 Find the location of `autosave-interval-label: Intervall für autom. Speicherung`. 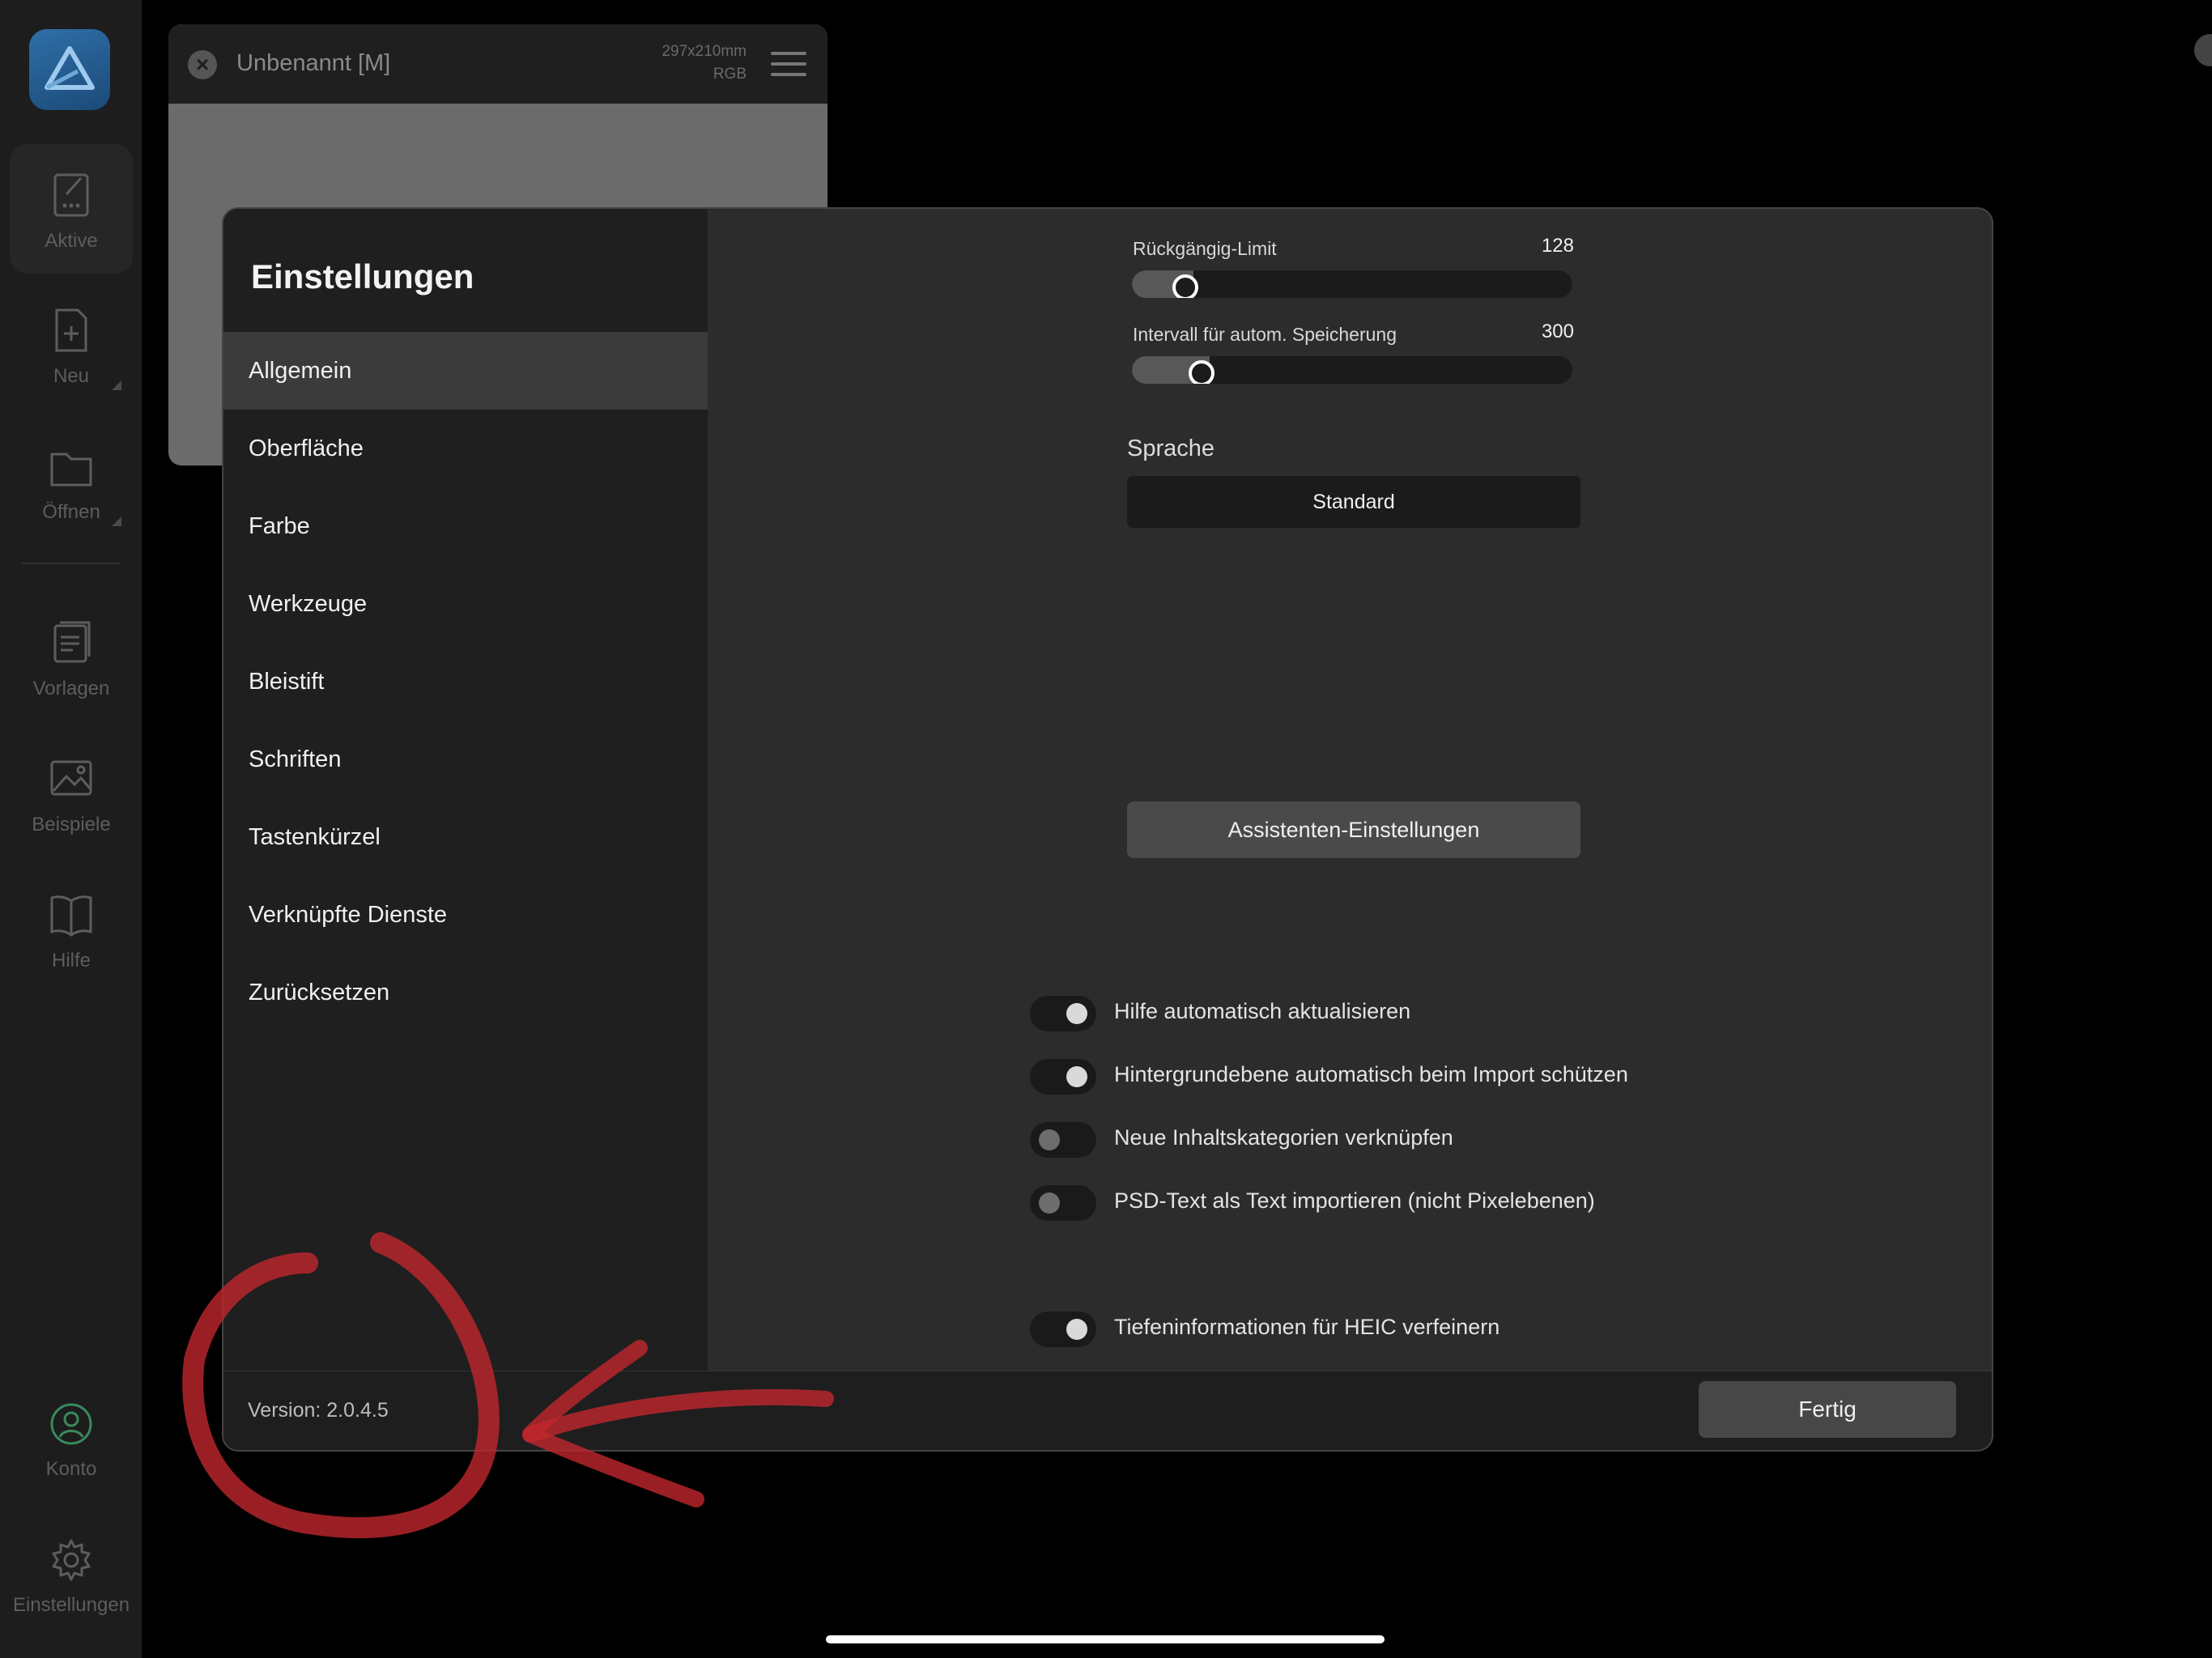

autosave-interval-label: Intervall für autom. Speicherung is located at coordinates (1265, 334).